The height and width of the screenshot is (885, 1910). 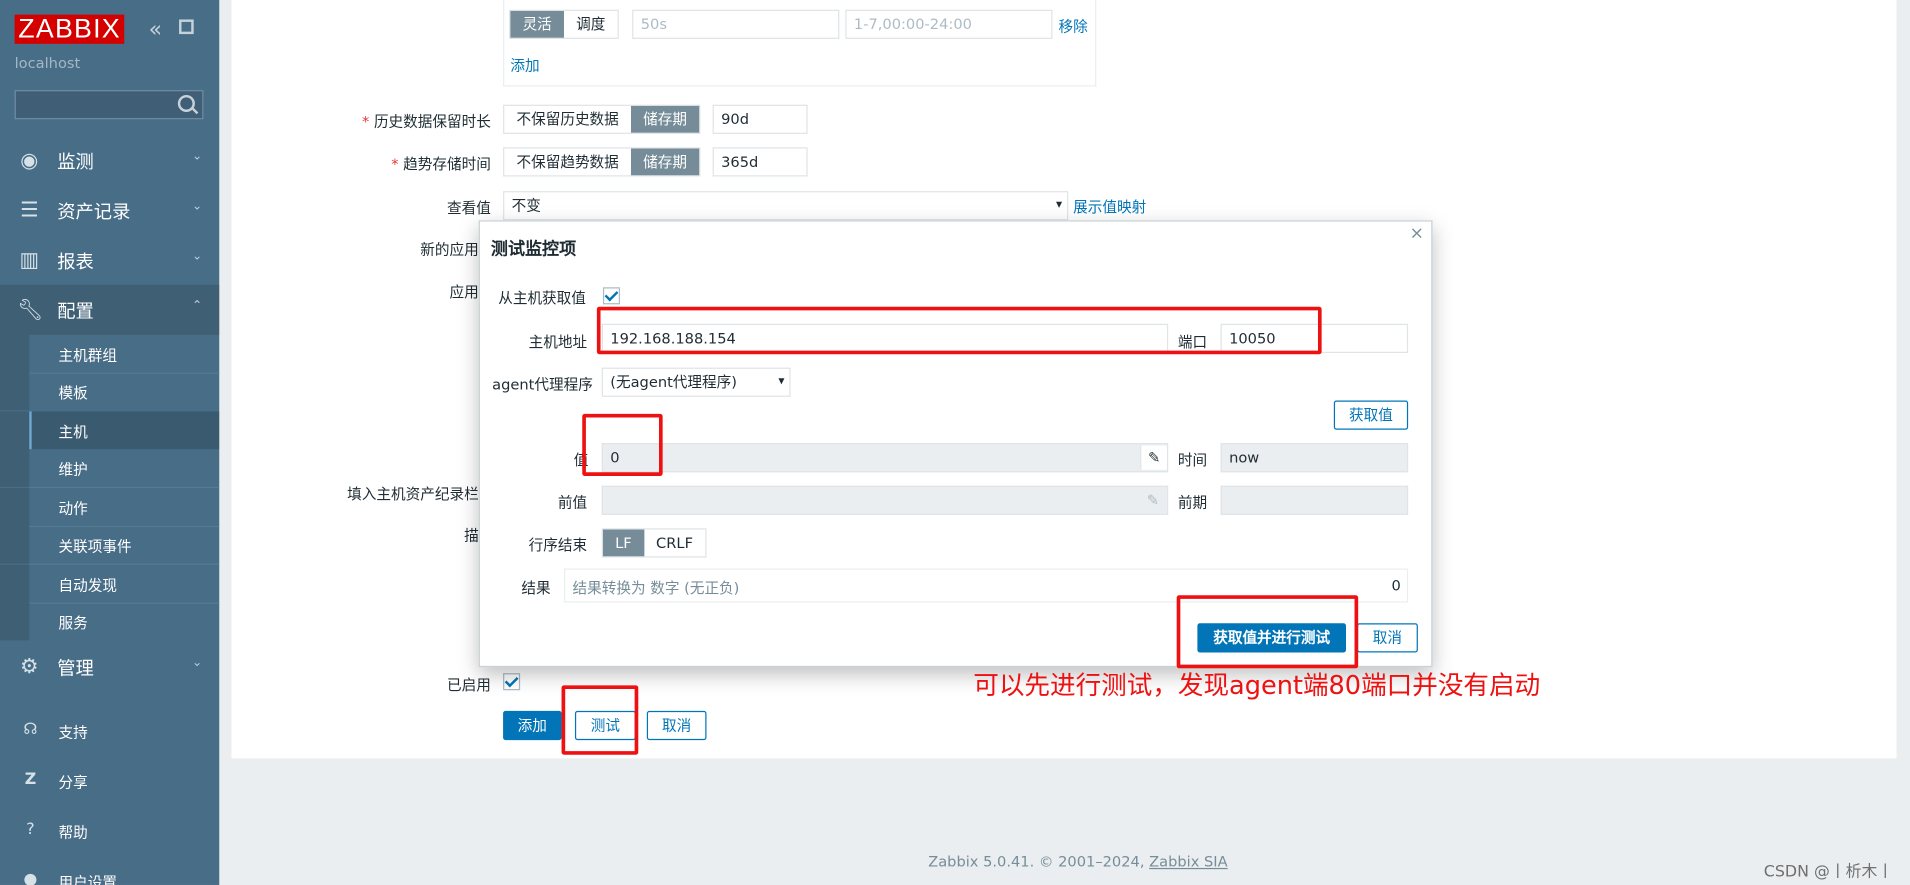 I want to click on trends-input: 365d, so click(x=760, y=162).